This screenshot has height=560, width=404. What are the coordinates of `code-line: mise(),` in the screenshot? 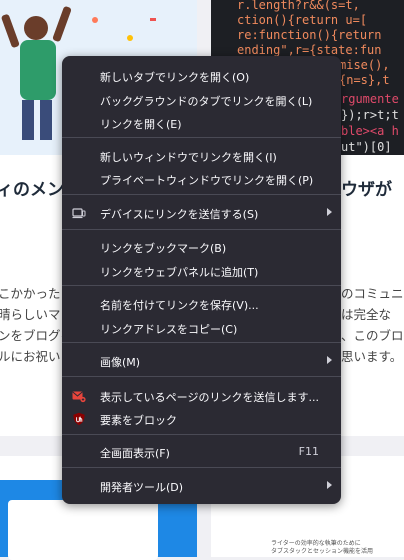 It's located at (364, 65).